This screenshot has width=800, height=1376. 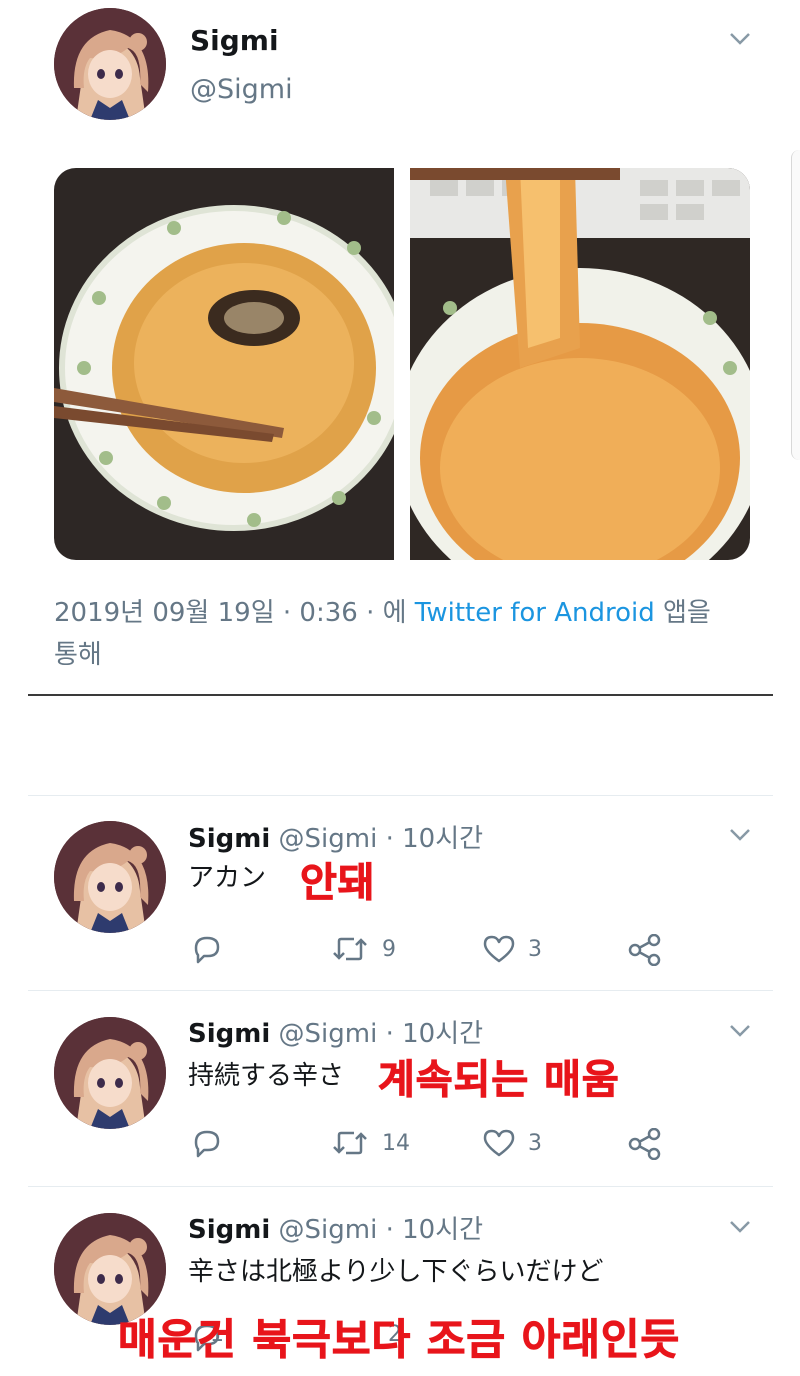 I want to click on reply-text: アカン, so click(x=227, y=878).